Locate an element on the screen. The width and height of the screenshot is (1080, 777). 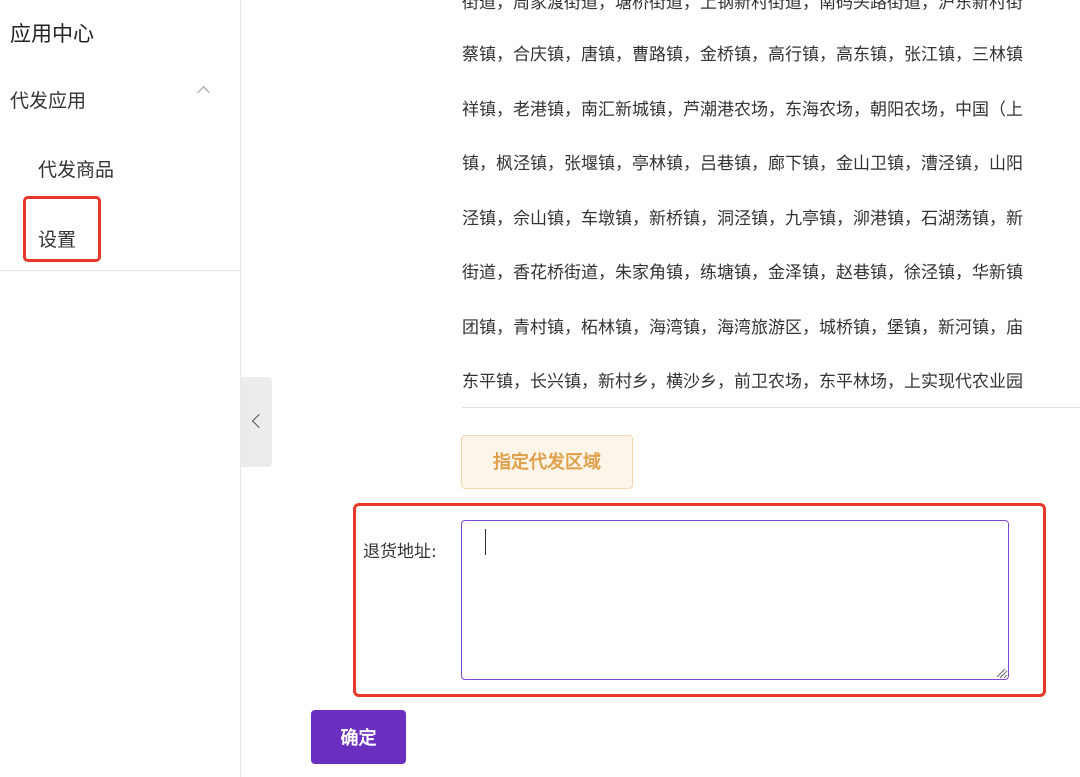
sidebar-collapse-handle is located at coordinates (256, 422).